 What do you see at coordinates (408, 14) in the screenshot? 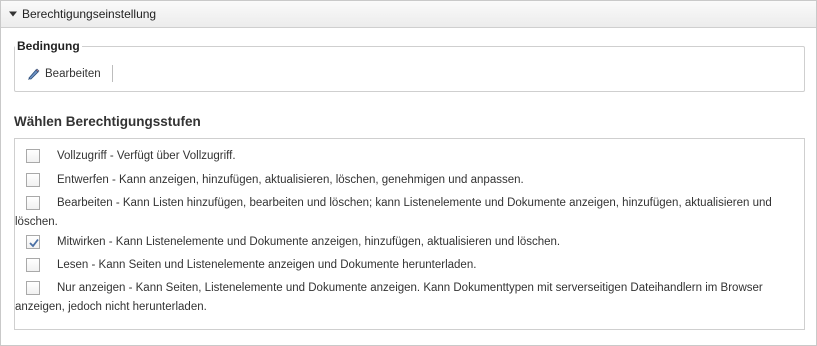
I see `panel-header: Berechtigungseinstellung` at bounding box center [408, 14].